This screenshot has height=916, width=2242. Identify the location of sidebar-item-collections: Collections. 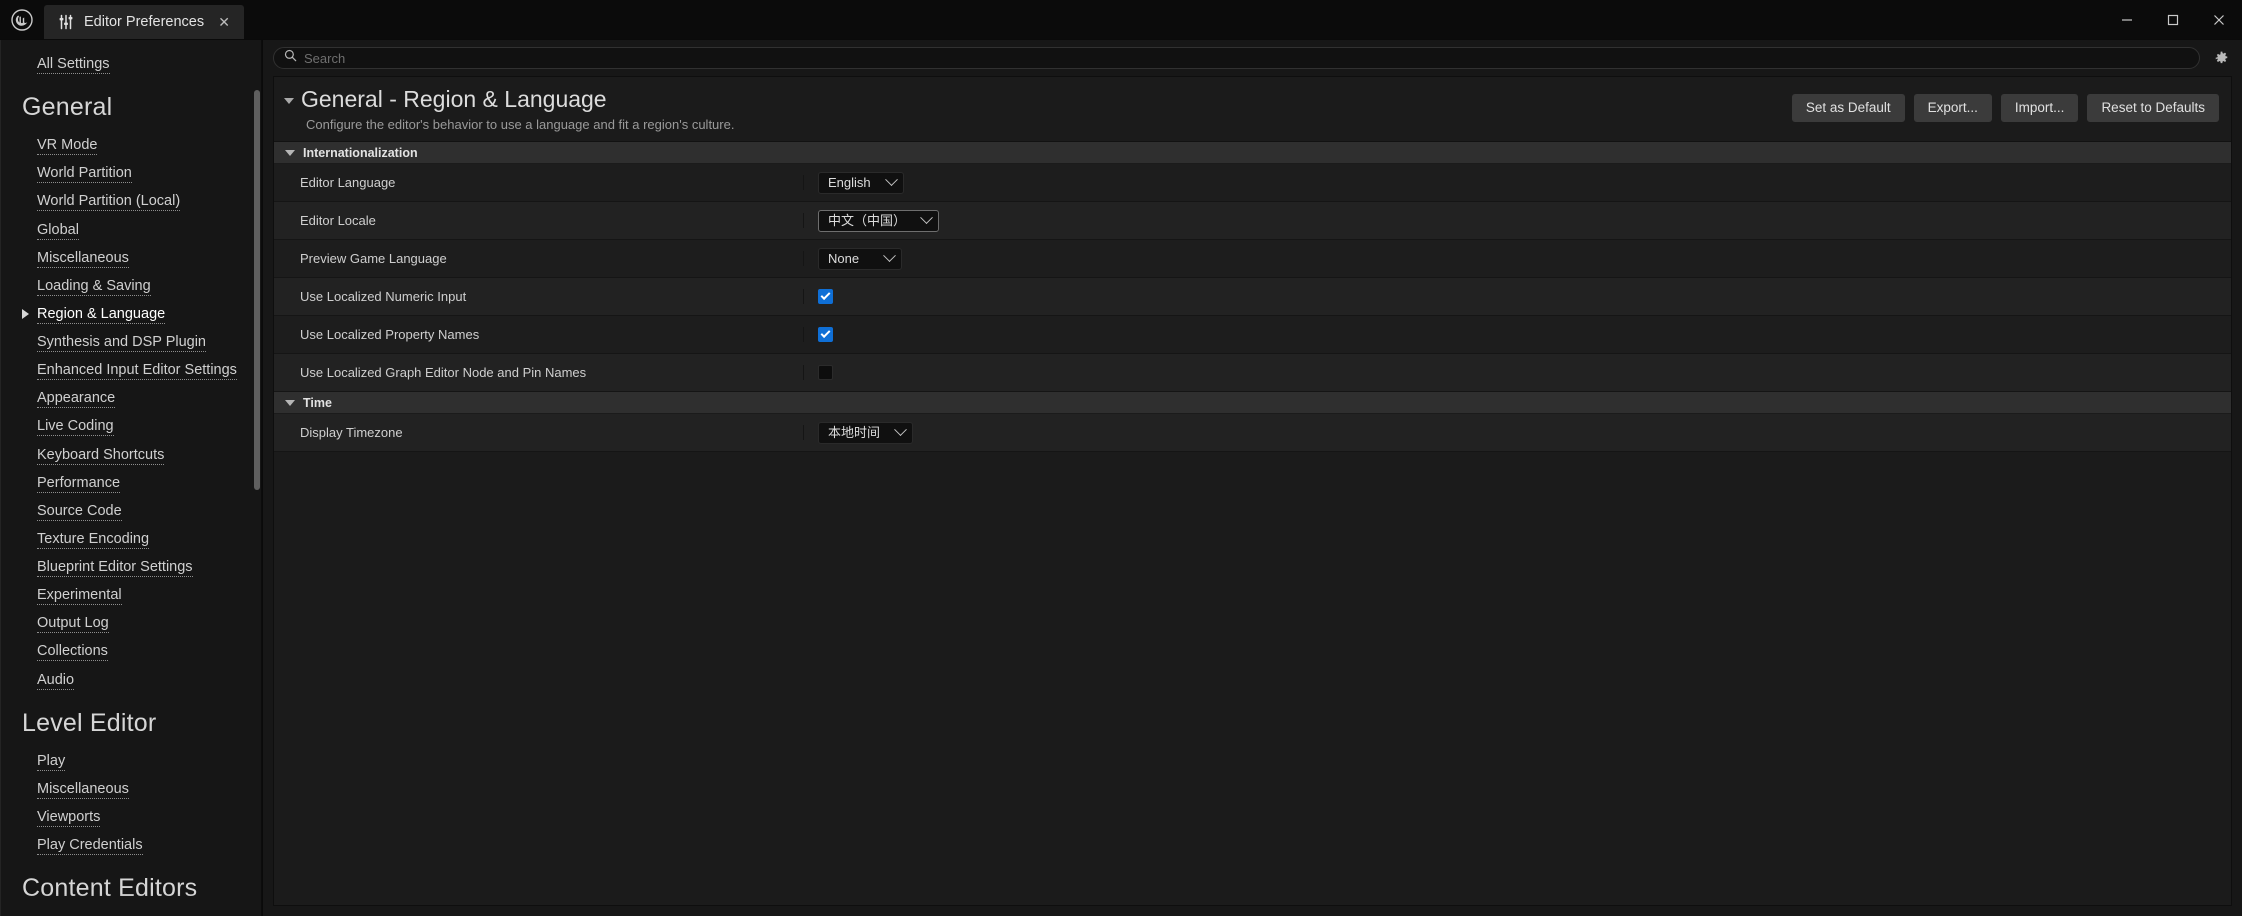
(131, 651).